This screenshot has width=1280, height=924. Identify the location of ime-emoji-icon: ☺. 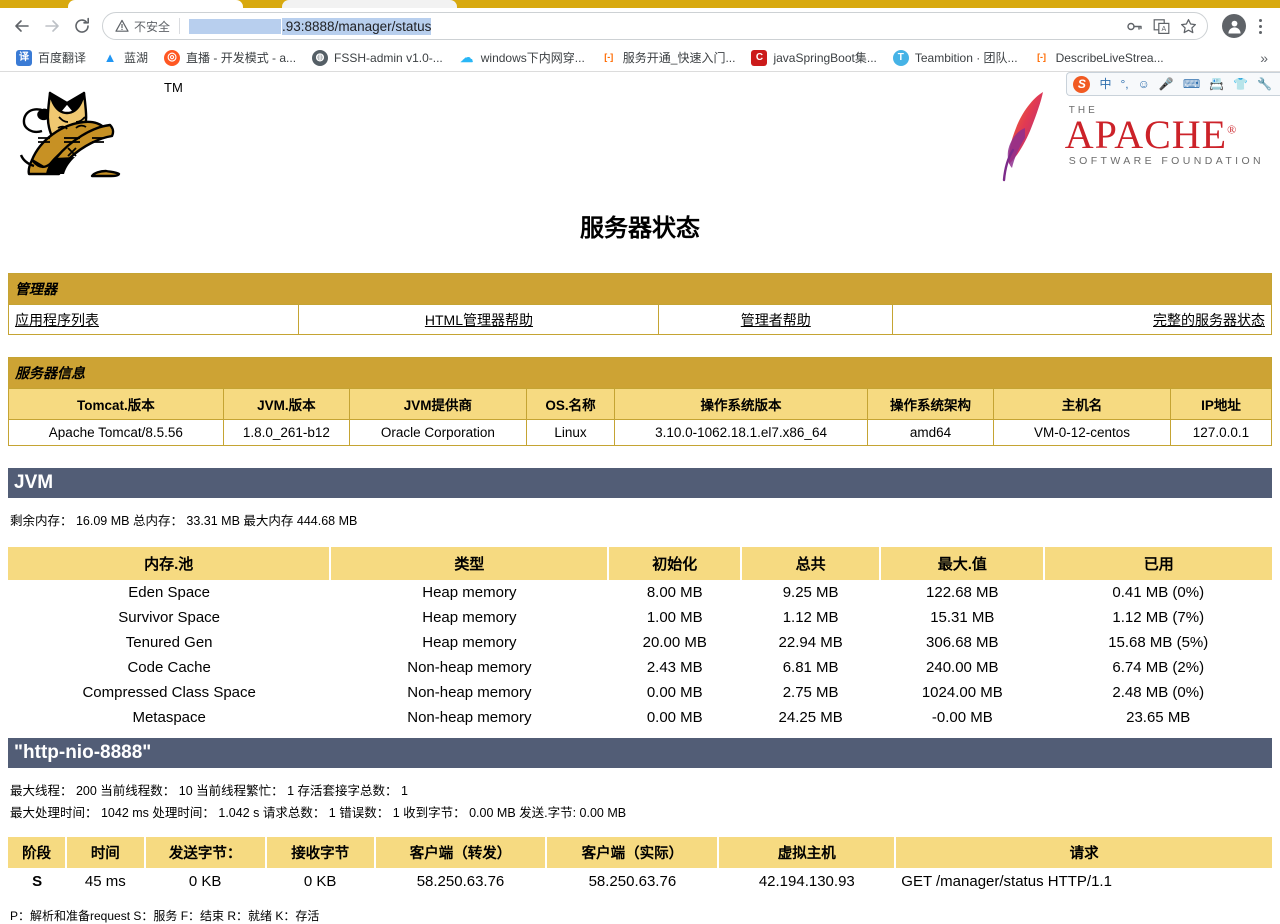
(1144, 84).